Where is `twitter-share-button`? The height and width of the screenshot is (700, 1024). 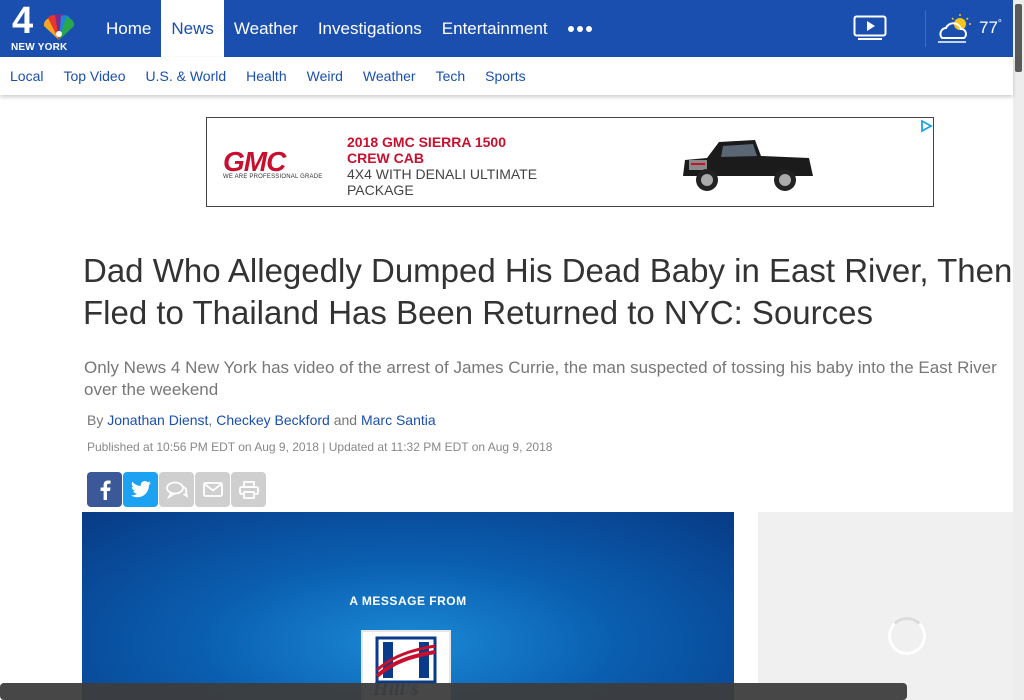
twitter-share-button is located at coordinates (140, 489).